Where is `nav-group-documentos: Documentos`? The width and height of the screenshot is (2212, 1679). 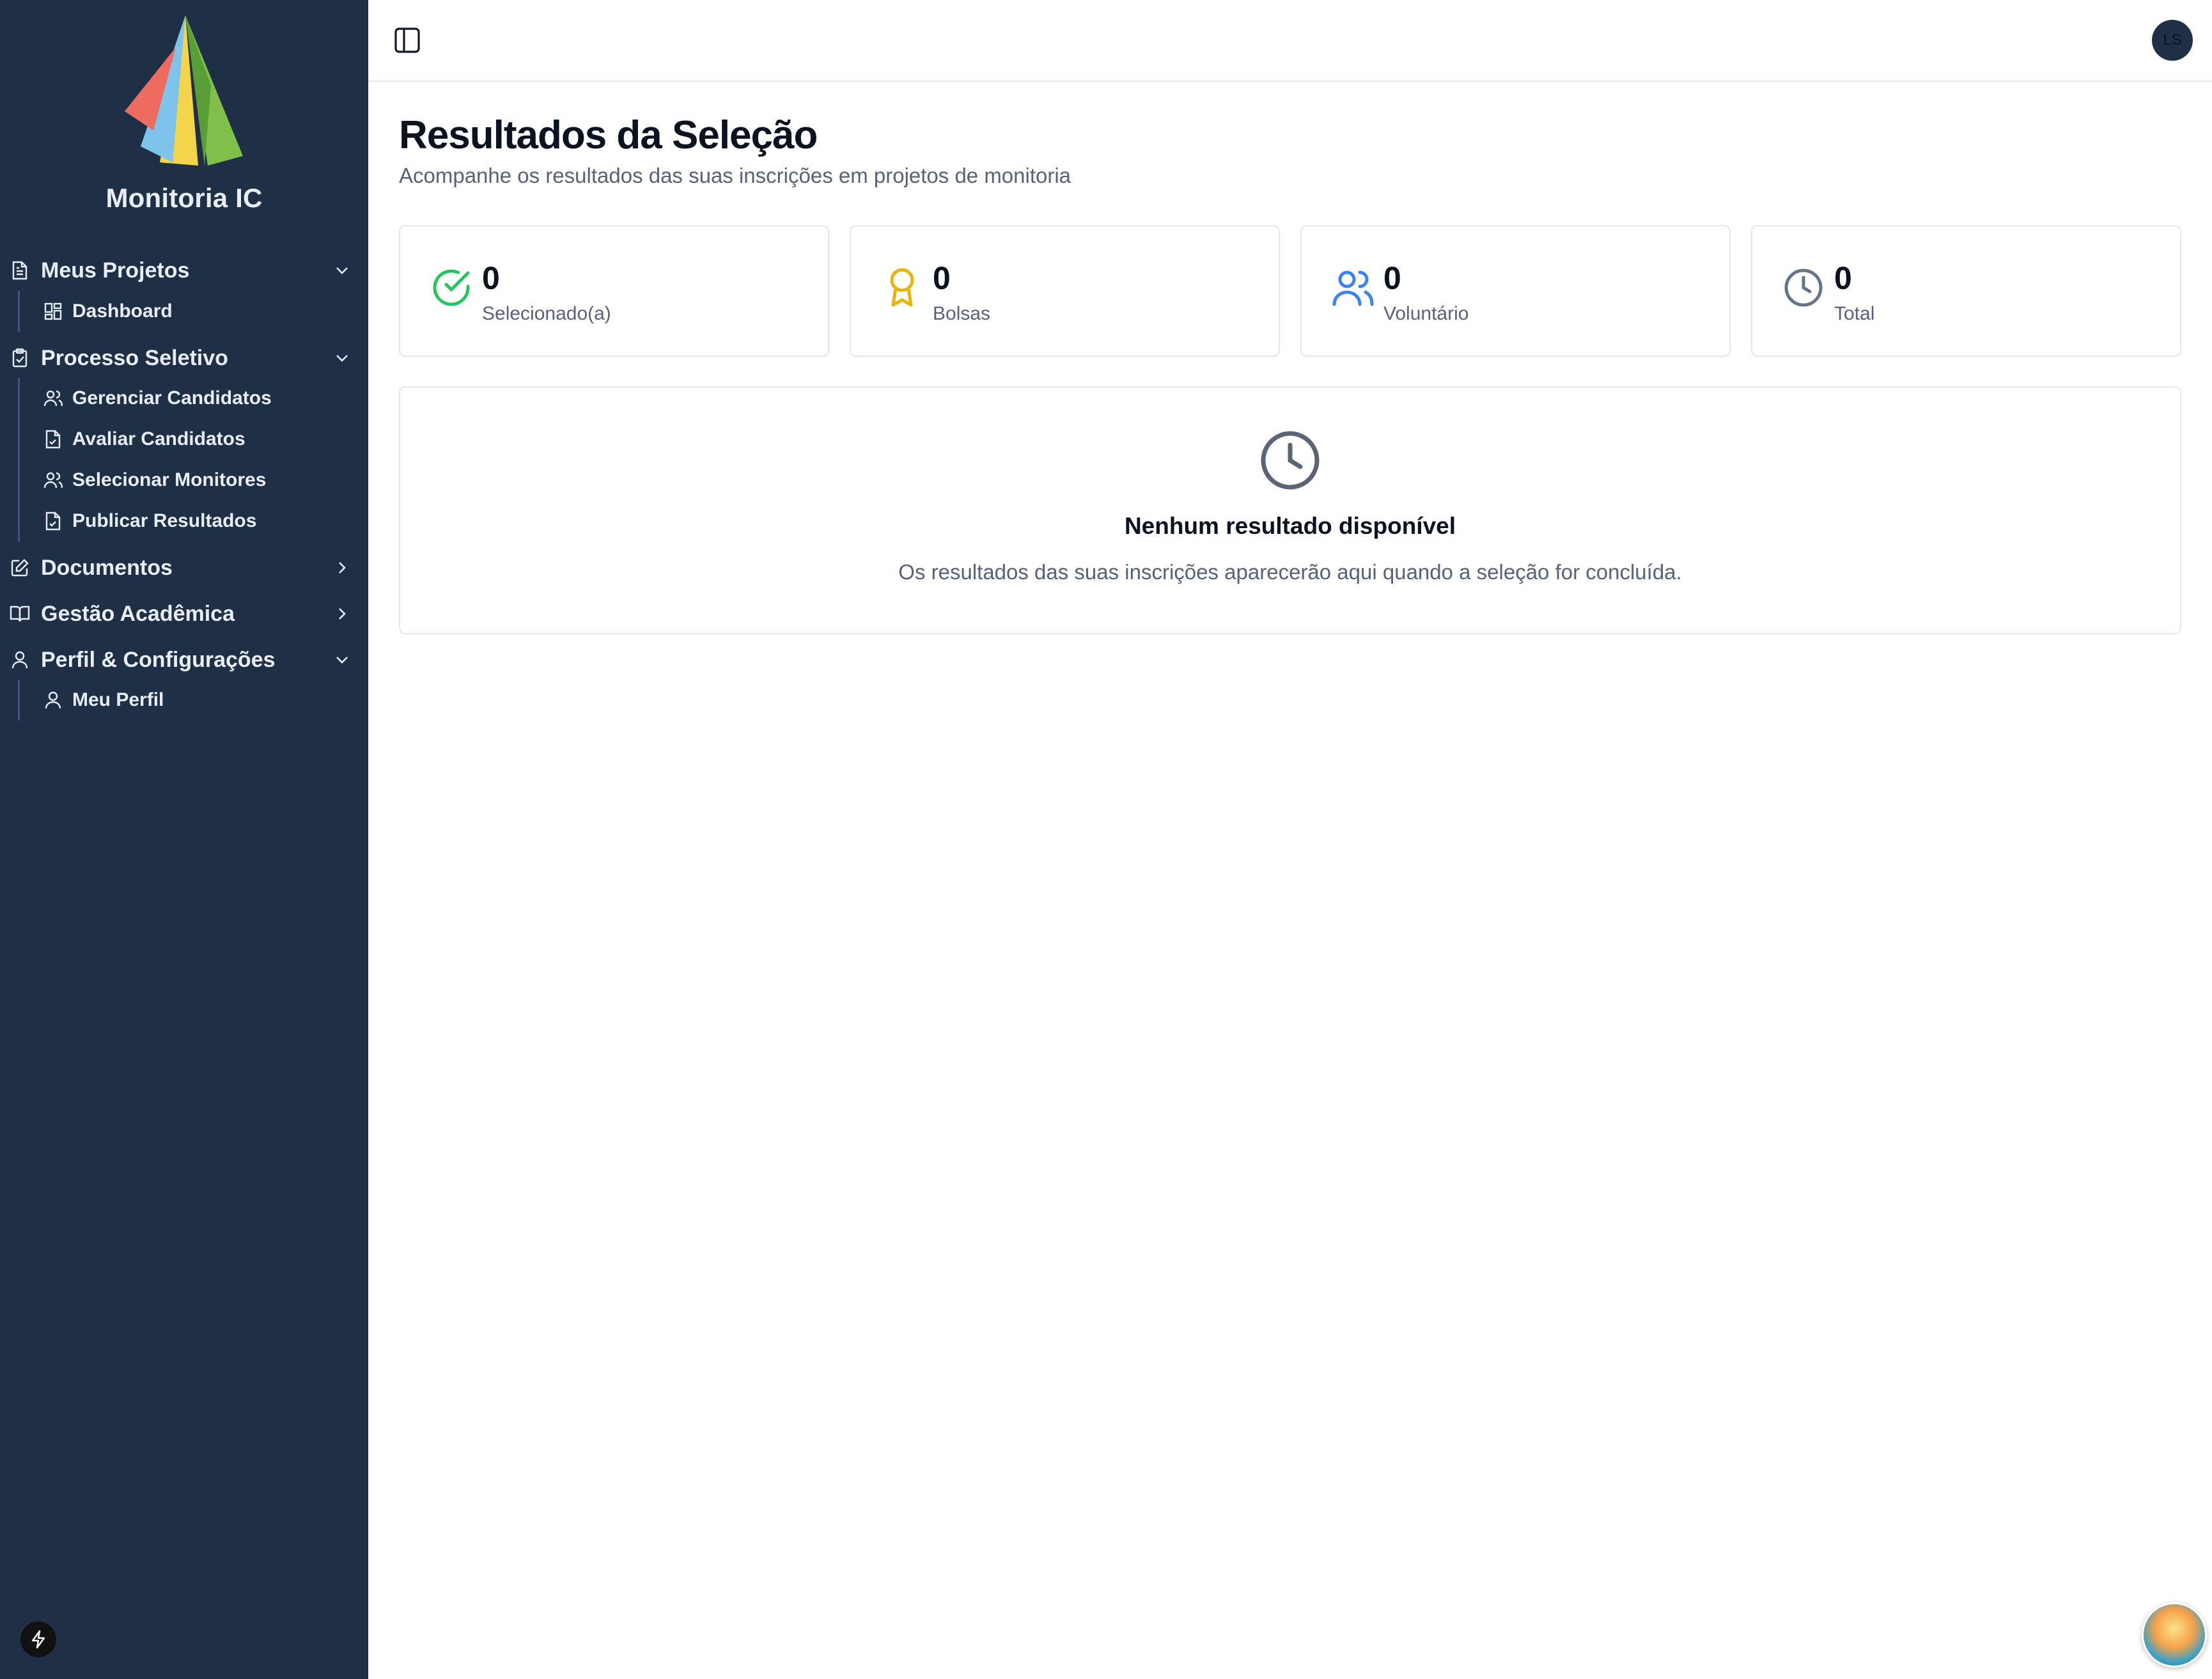
nav-group-documentos: Documentos is located at coordinates (184, 568).